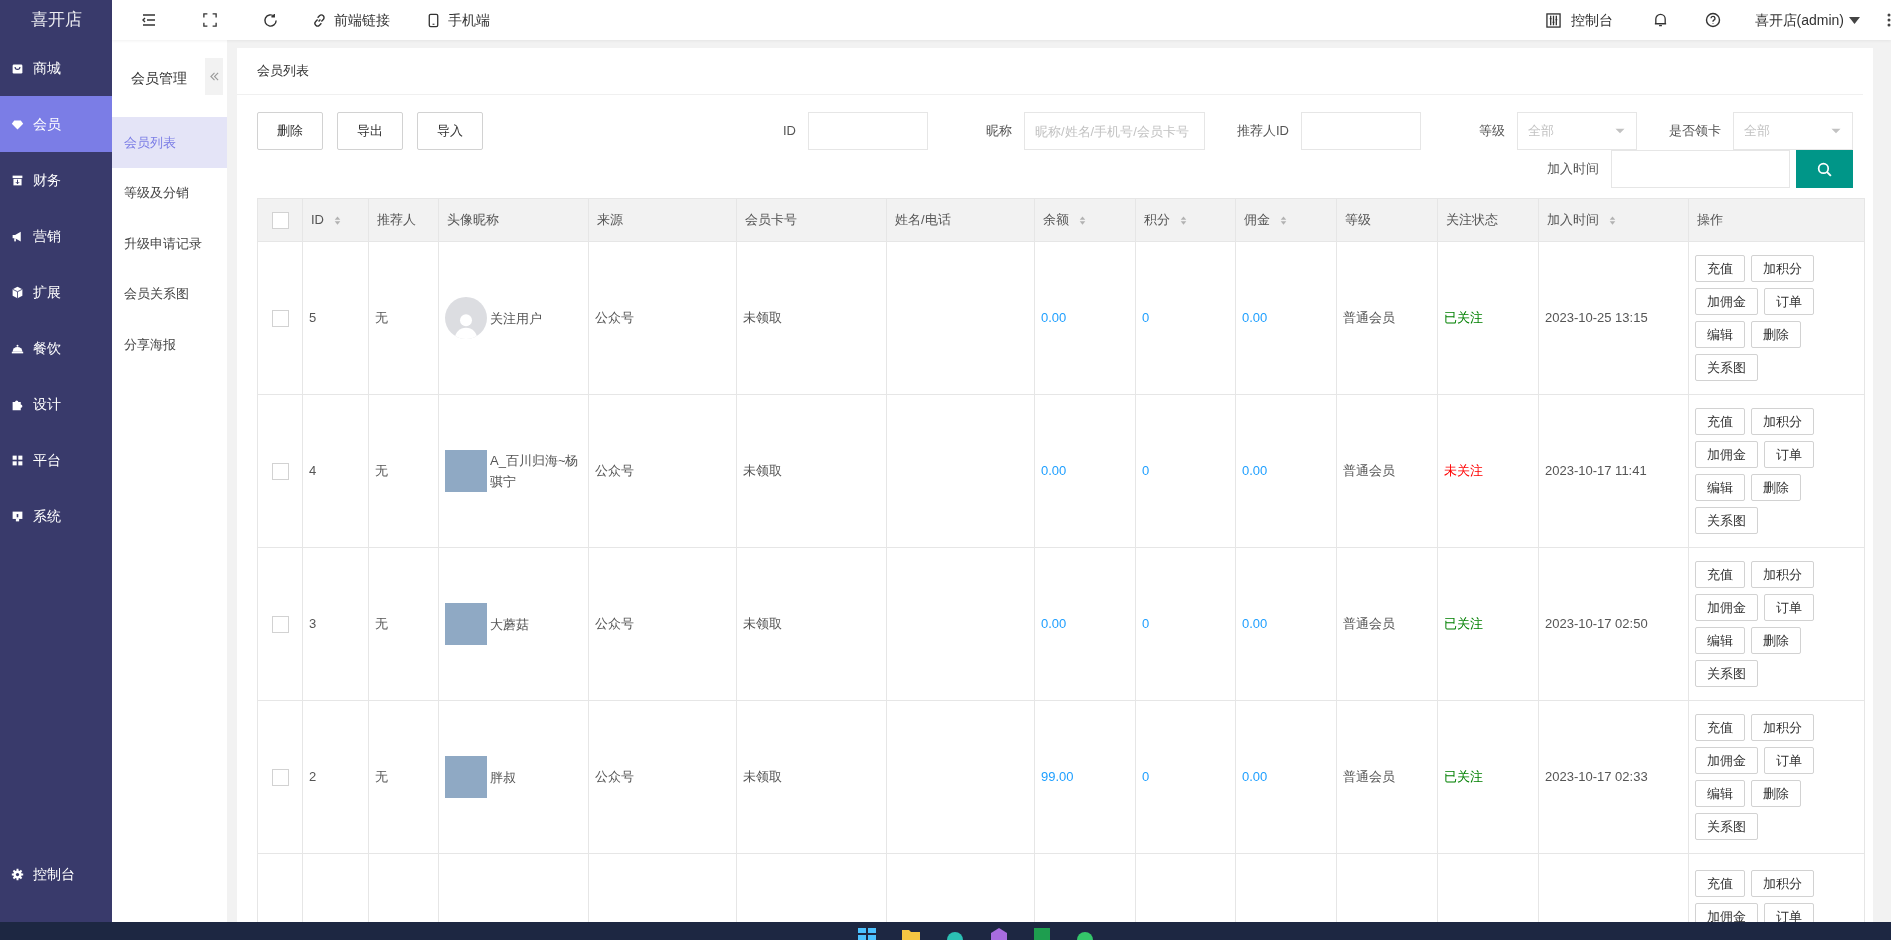 Image resolution: width=1891 pixels, height=940 pixels. What do you see at coordinates (351, 20) in the screenshot?
I see `frontend-link: 前端链接` at bounding box center [351, 20].